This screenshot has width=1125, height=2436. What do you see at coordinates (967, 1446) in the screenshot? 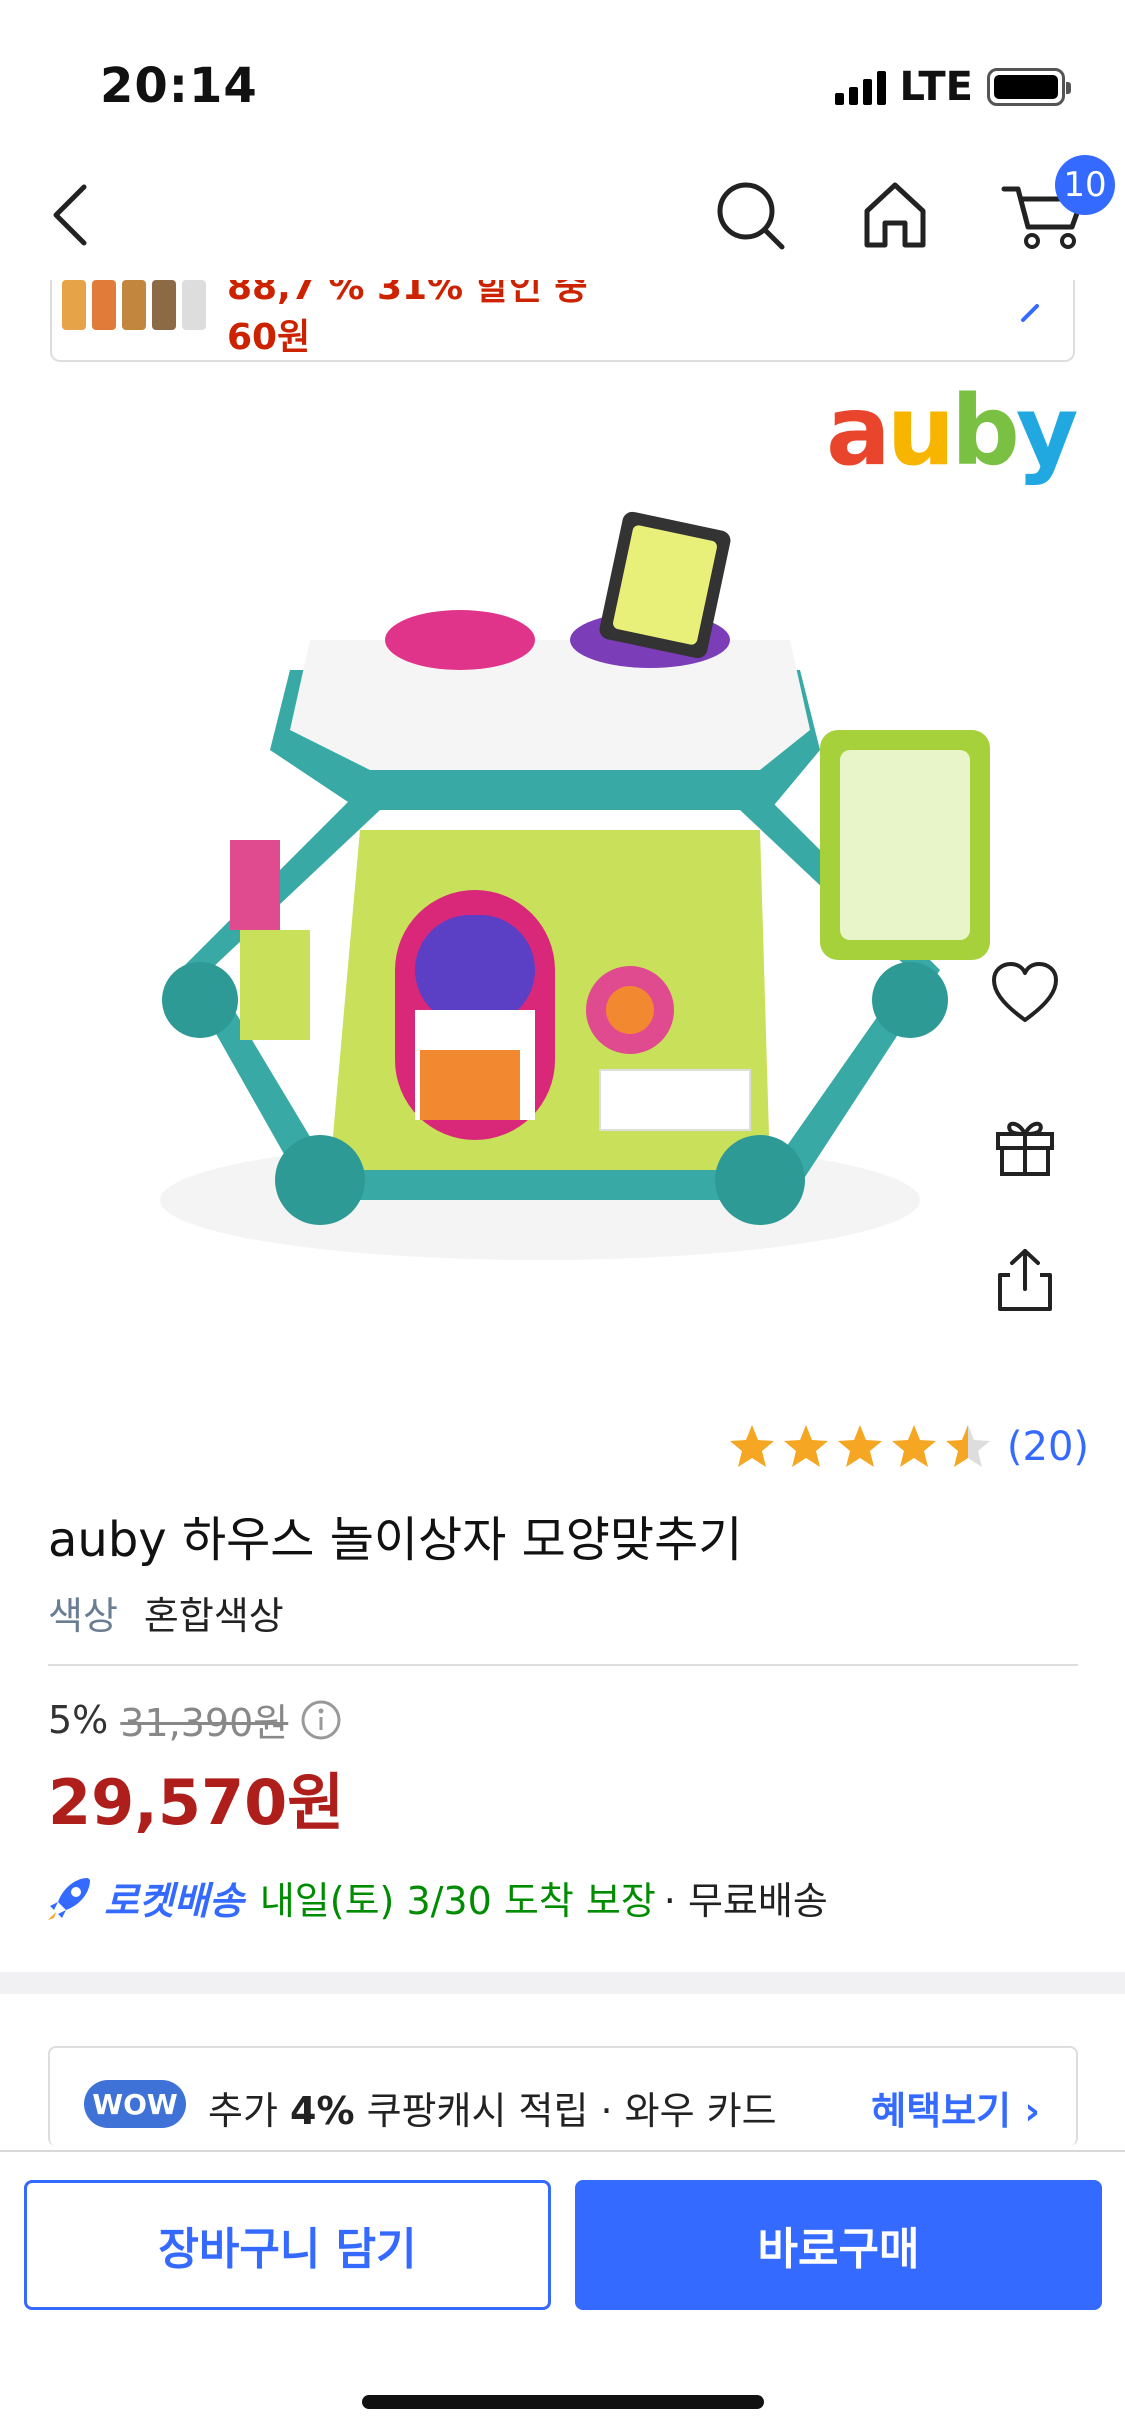
I see `star-half-icon` at bounding box center [967, 1446].